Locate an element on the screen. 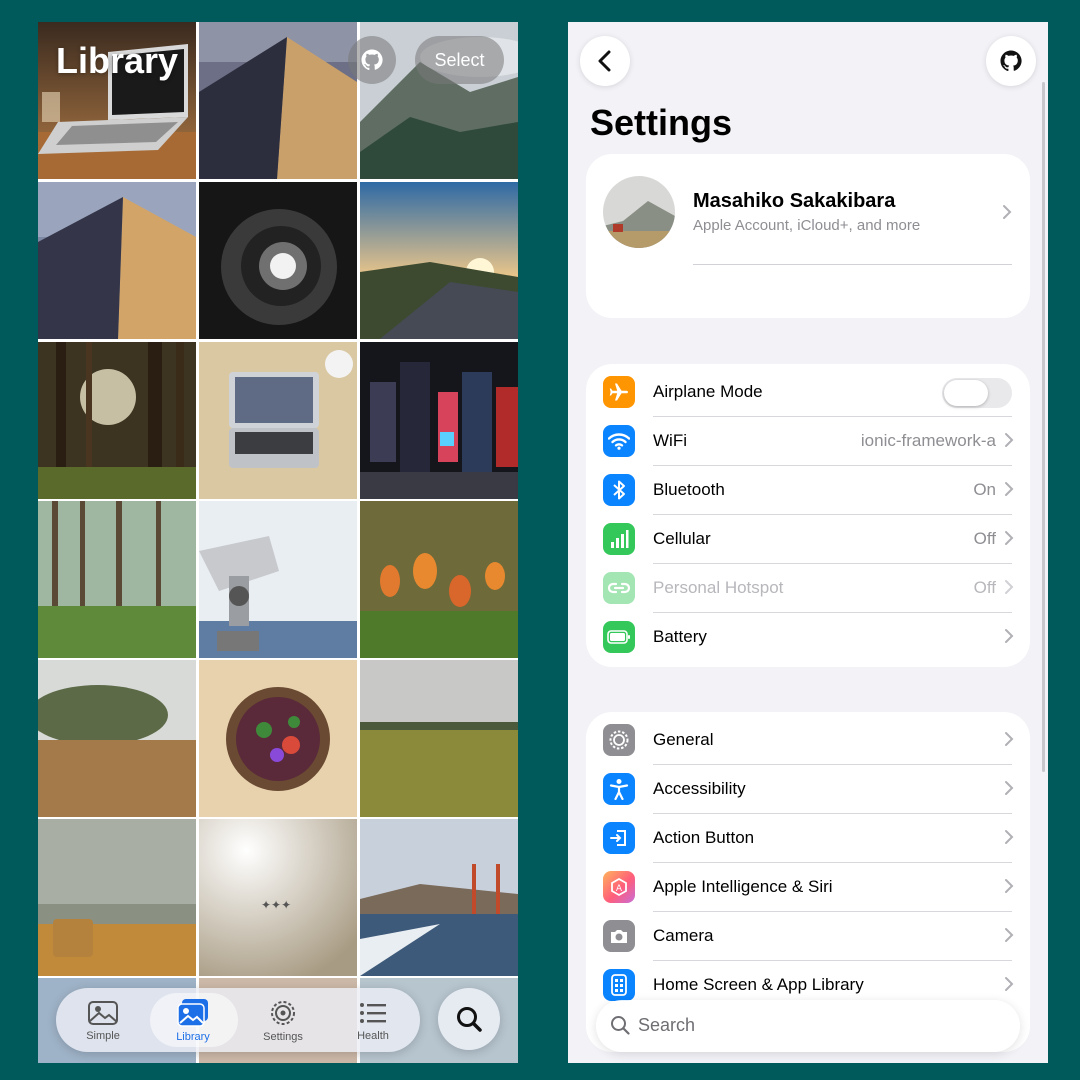  profile-name: Masahiko Sakakibara is located at coordinates (794, 201).